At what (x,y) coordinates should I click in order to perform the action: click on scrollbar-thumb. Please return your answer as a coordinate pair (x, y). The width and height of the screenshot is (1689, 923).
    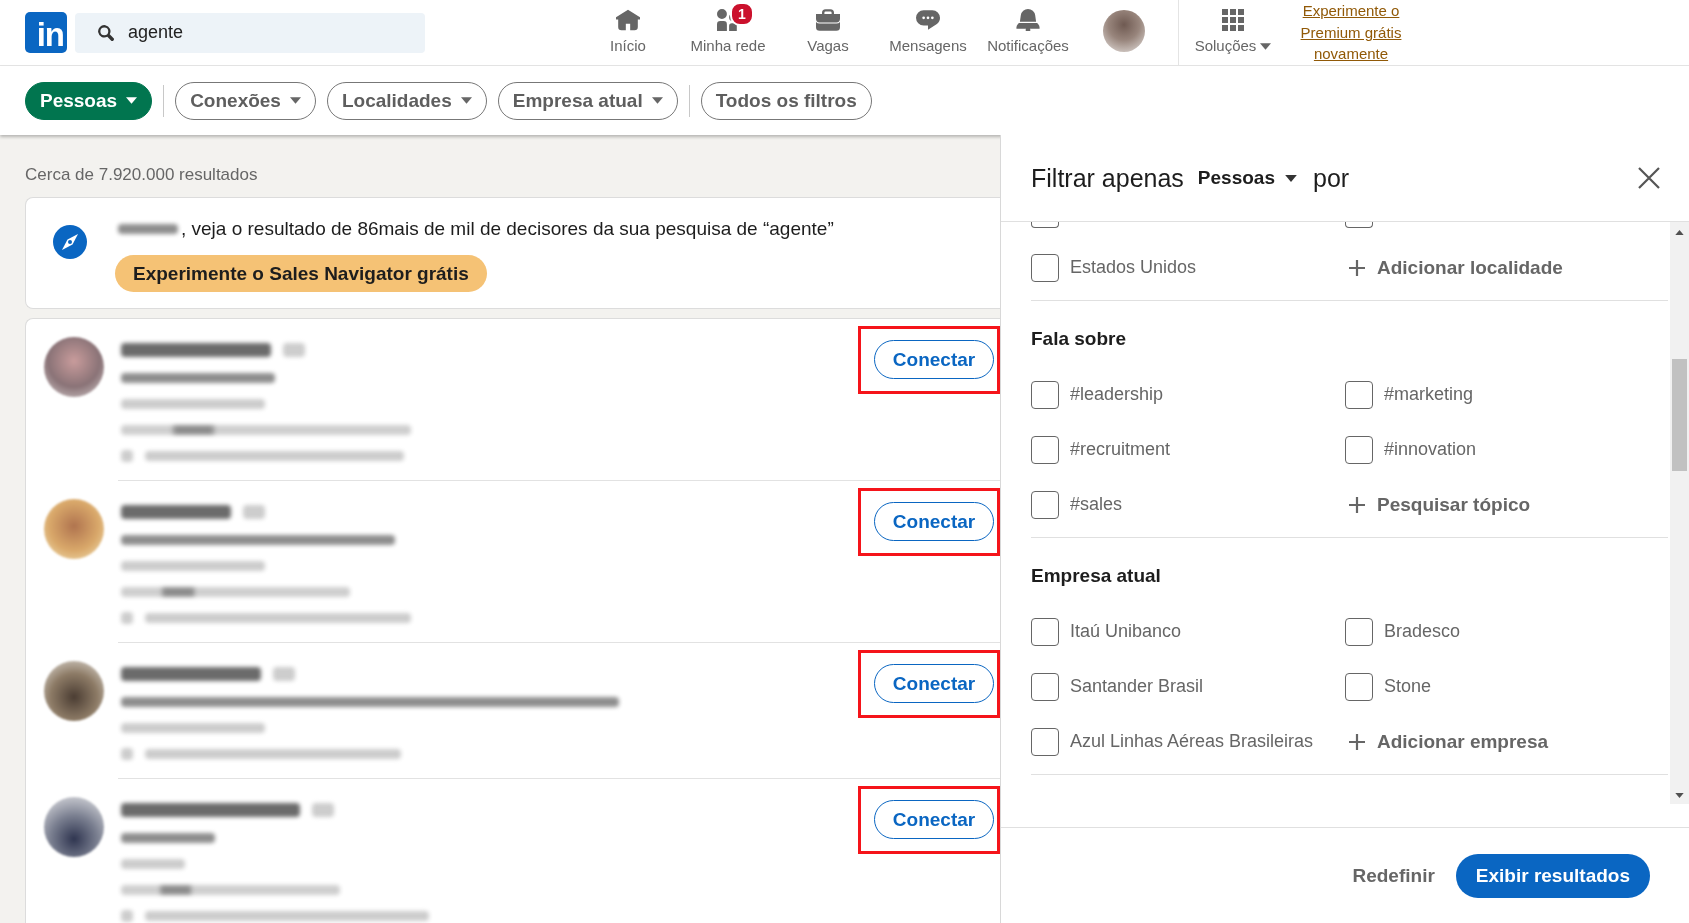
    Looking at the image, I should click on (1679, 415).